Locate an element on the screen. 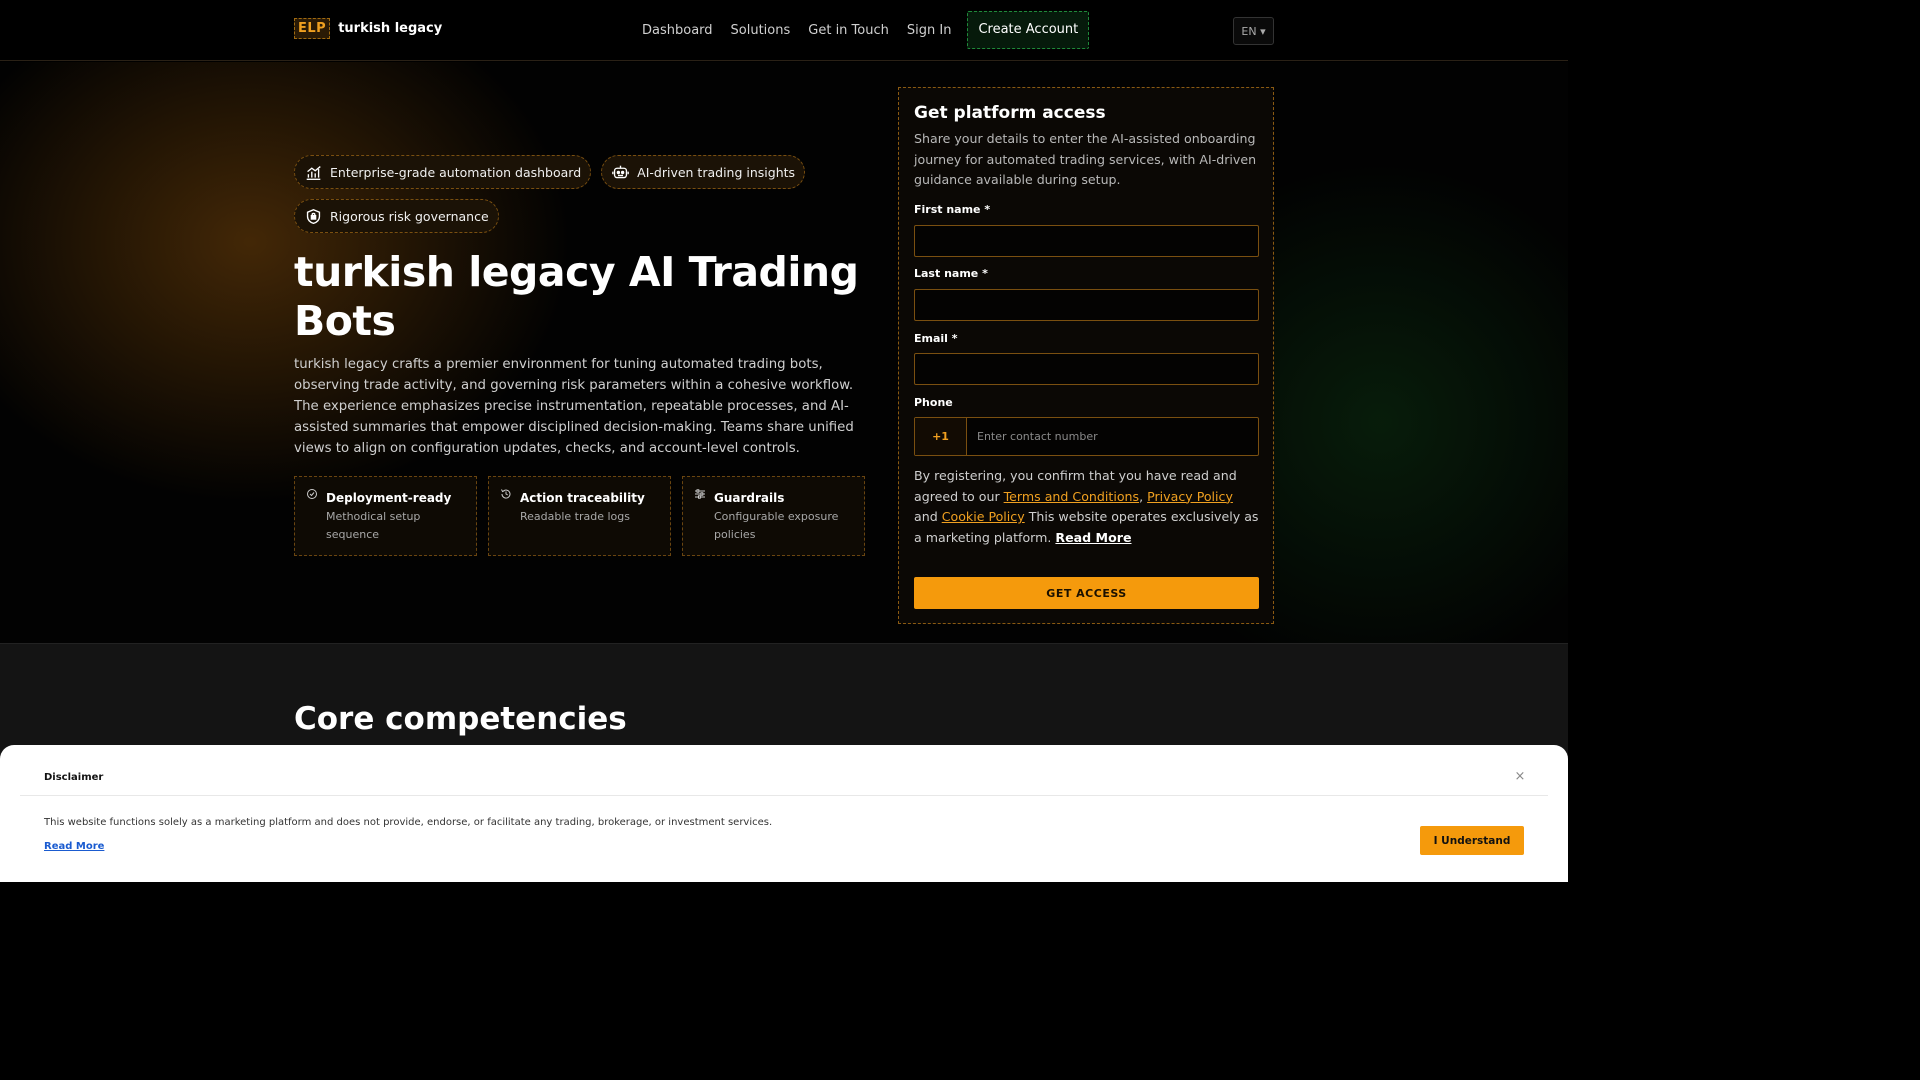 This screenshot has width=1920, height=1080. nav-solutions: Solutions is located at coordinates (761, 30).